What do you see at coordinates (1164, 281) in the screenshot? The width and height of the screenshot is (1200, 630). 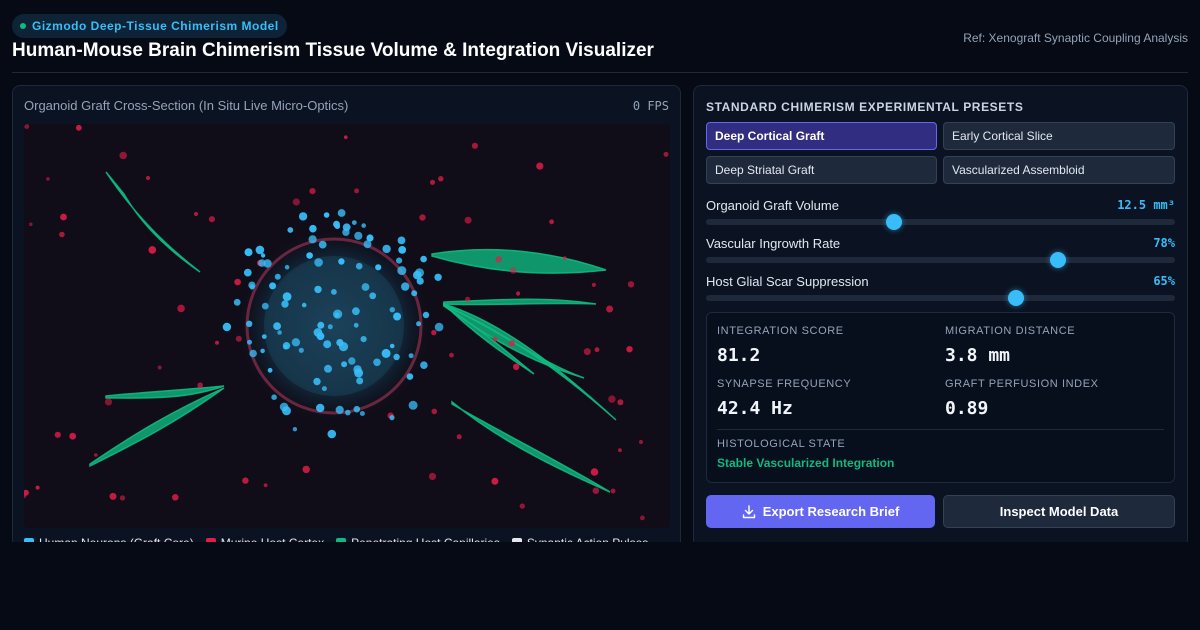 I see `slider-value: 65%` at bounding box center [1164, 281].